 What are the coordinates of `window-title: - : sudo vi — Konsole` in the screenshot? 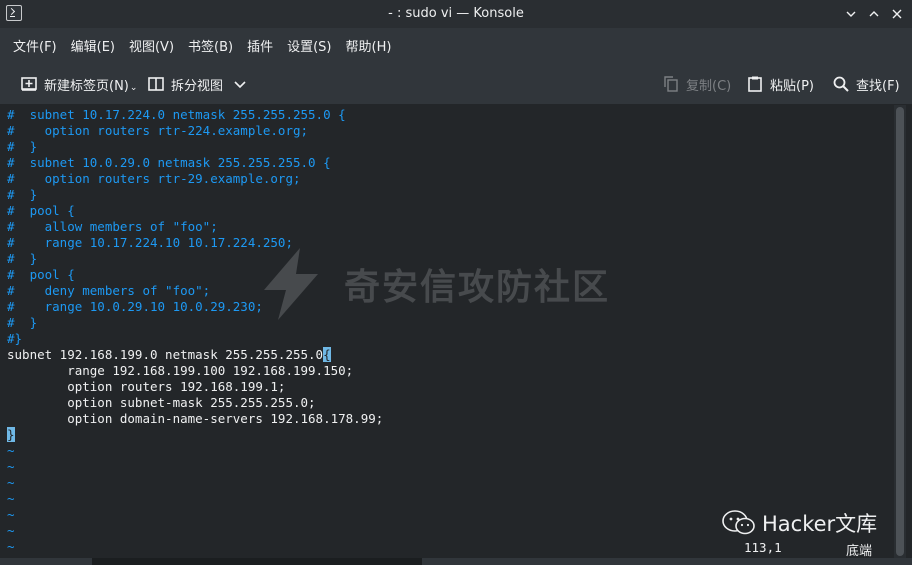 It's located at (456, 13).